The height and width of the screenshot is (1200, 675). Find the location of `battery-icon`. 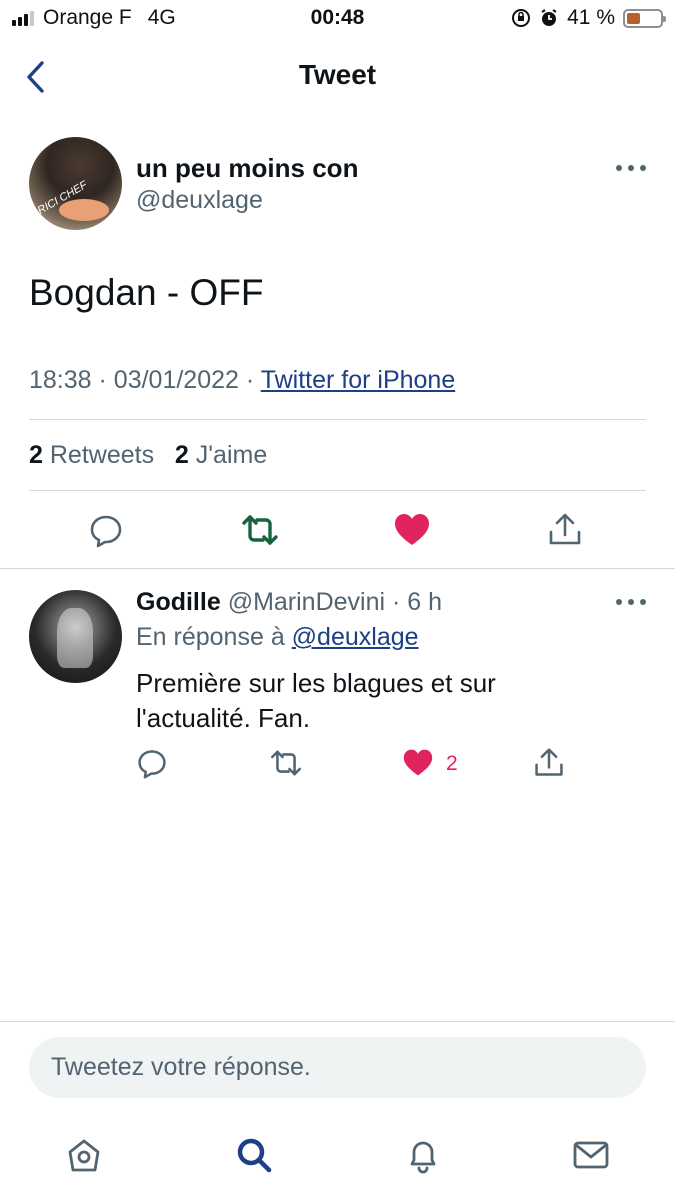

battery-icon is located at coordinates (644, 18).